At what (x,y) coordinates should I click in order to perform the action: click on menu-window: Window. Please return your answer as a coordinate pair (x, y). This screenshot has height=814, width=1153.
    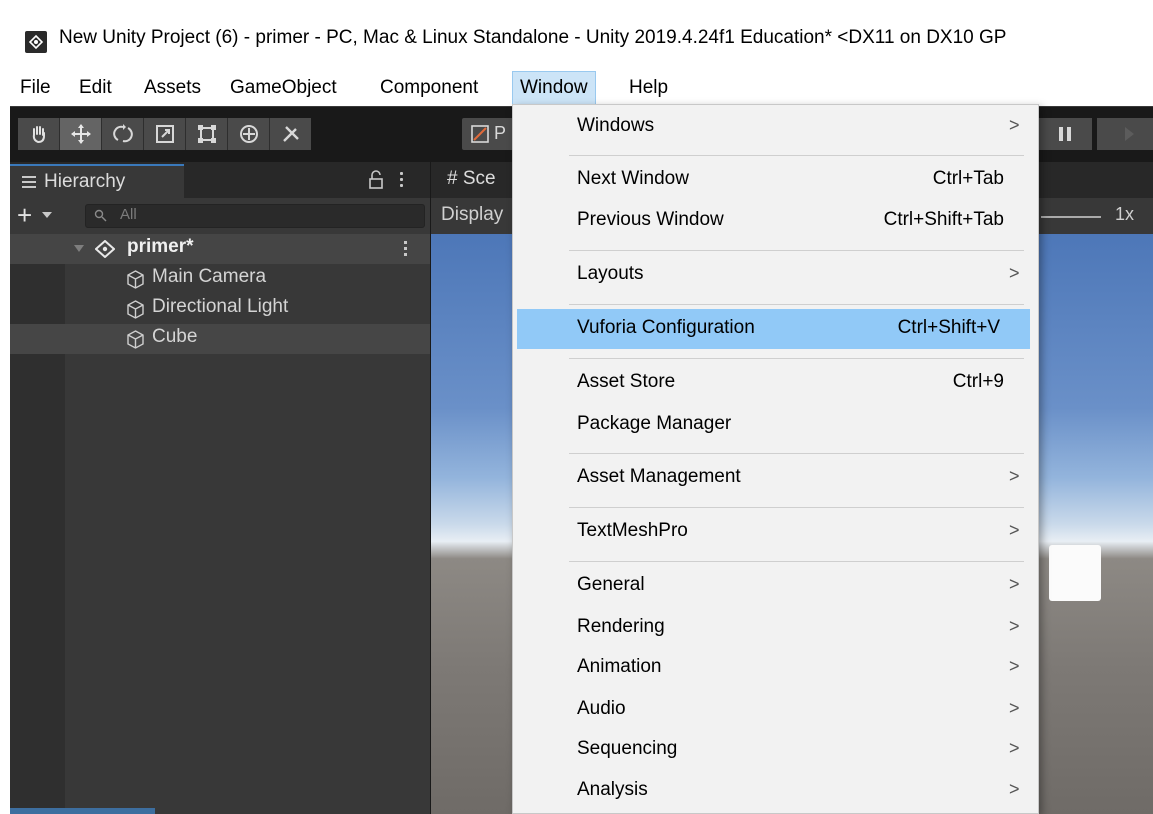
    Looking at the image, I should click on (554, 88).